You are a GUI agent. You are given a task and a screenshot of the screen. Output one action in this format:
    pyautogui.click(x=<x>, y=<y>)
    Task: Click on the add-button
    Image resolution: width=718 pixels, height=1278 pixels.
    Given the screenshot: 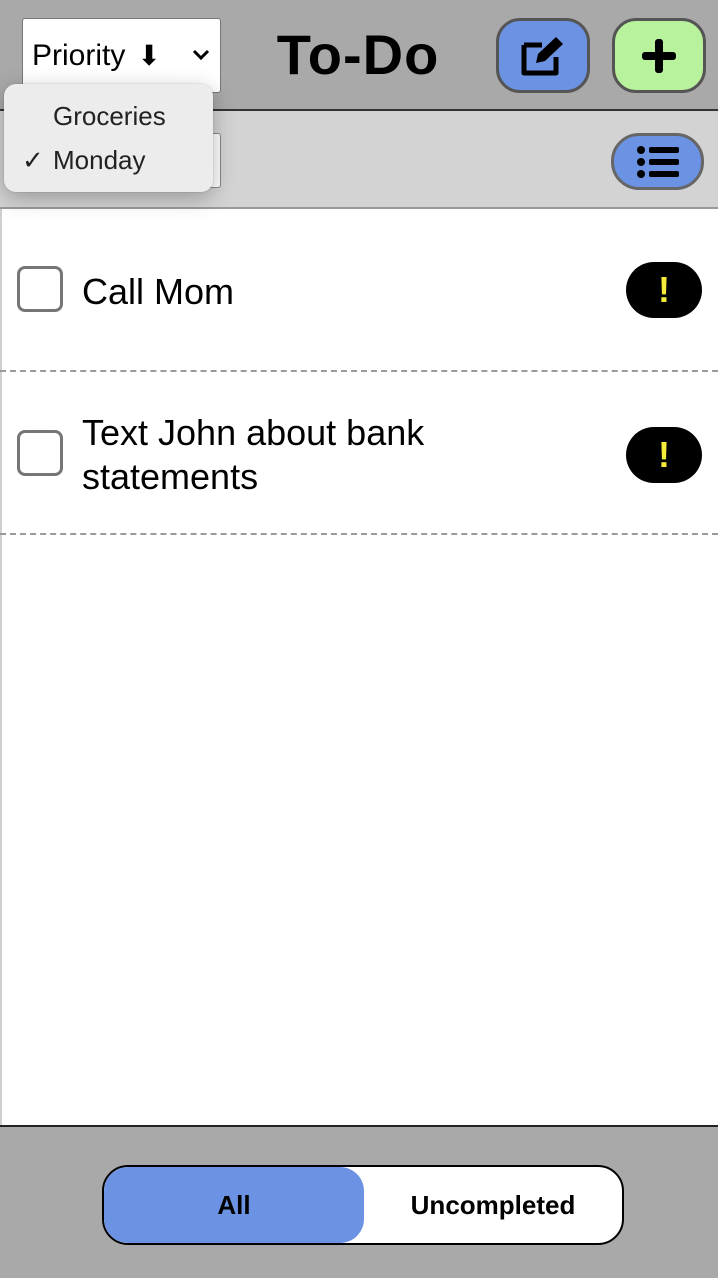 What is the action you would take?
    pyautogui.click(x=659, y=55)
    